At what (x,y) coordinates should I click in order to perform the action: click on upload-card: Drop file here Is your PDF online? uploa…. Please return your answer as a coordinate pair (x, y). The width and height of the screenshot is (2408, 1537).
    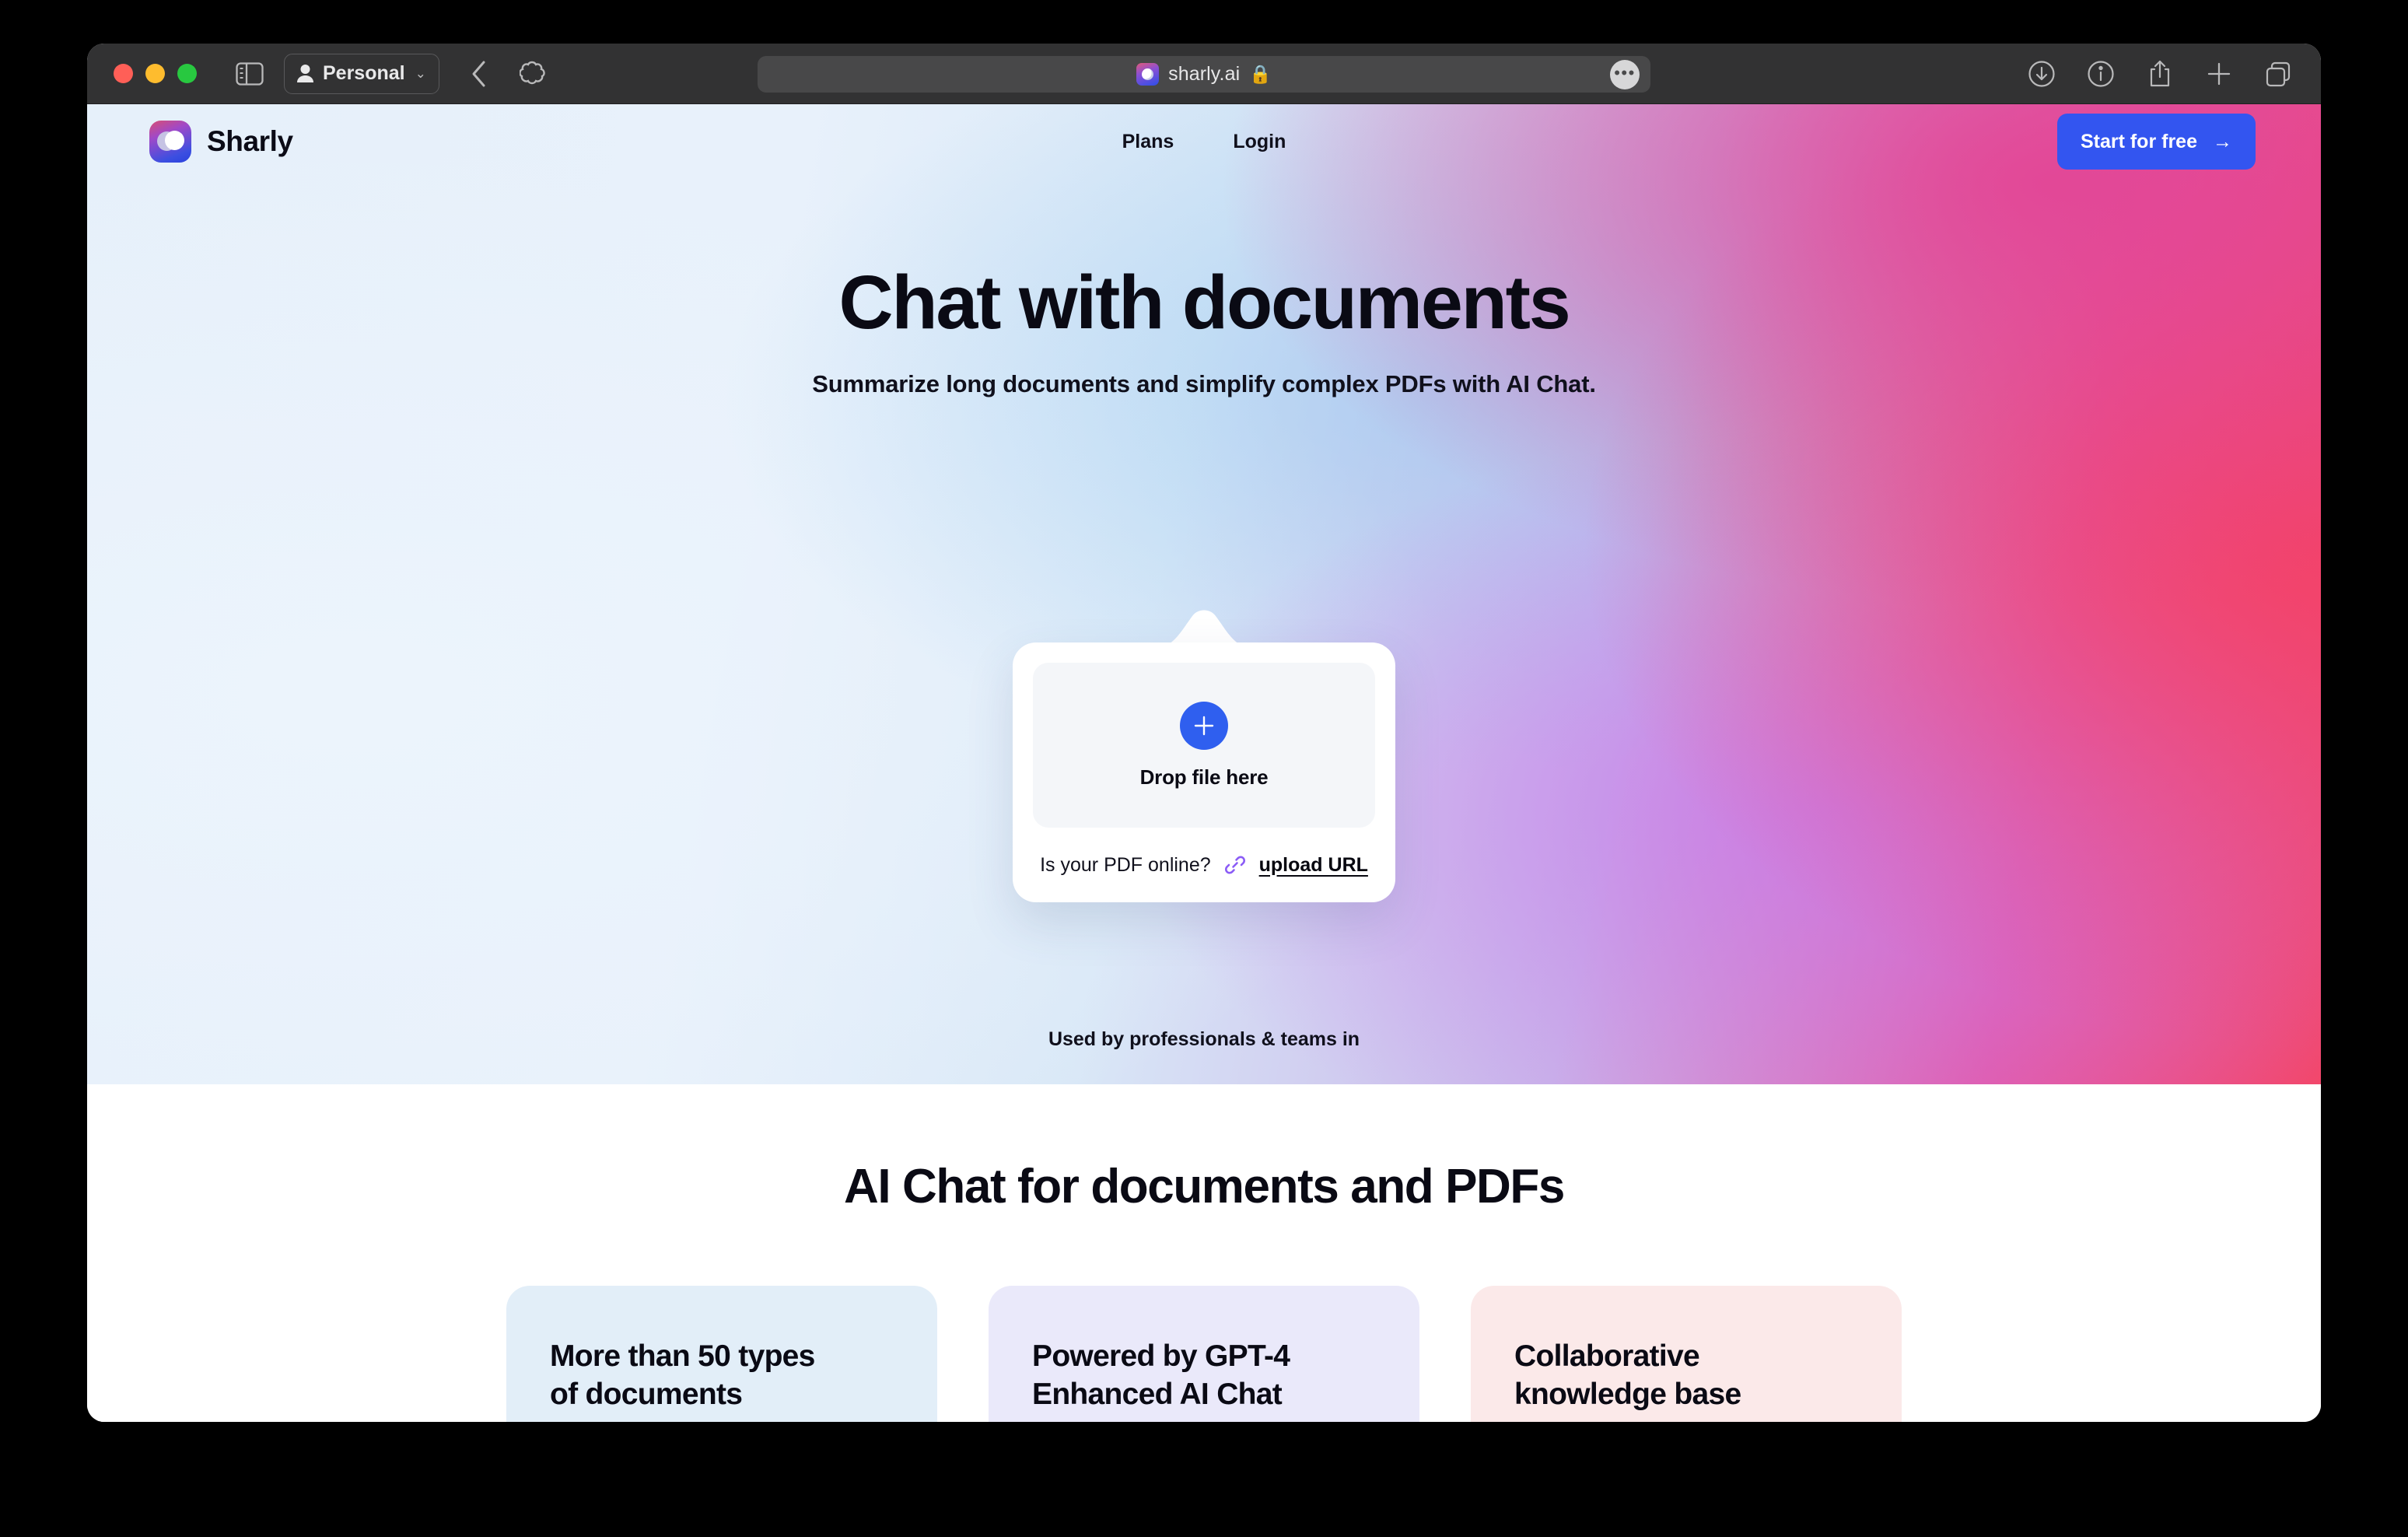
    Looking at the image, I should click on (1204, 772).